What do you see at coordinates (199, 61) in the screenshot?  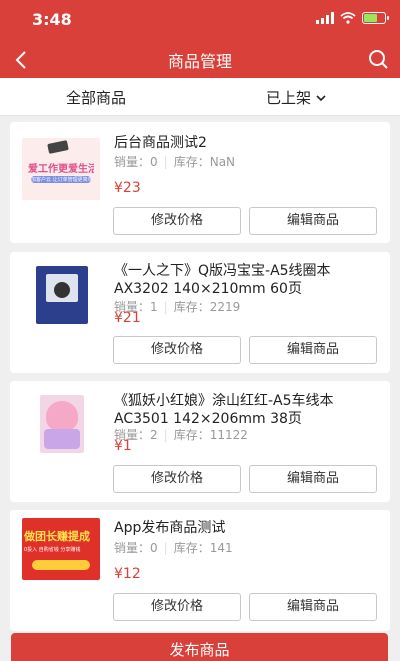 I see `page-title: 商品管理` at bounding box center [199, 61].